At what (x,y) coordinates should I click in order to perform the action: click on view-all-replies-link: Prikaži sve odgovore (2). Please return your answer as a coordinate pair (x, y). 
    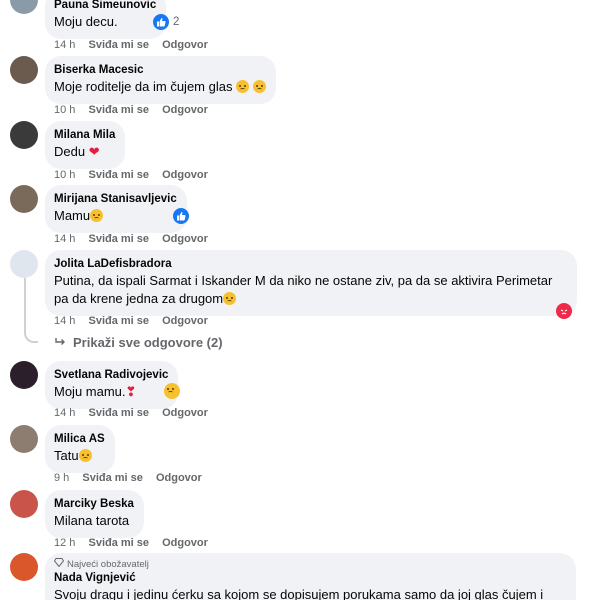
    Looking at the image, I should click on (139, 342).